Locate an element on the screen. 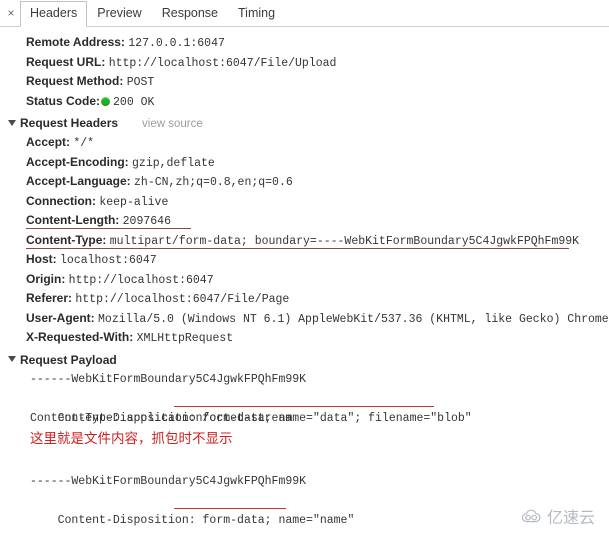 The height and width of the screenshot is (538, 609). header-value: keep-alive is located at coordinates (134, 202).